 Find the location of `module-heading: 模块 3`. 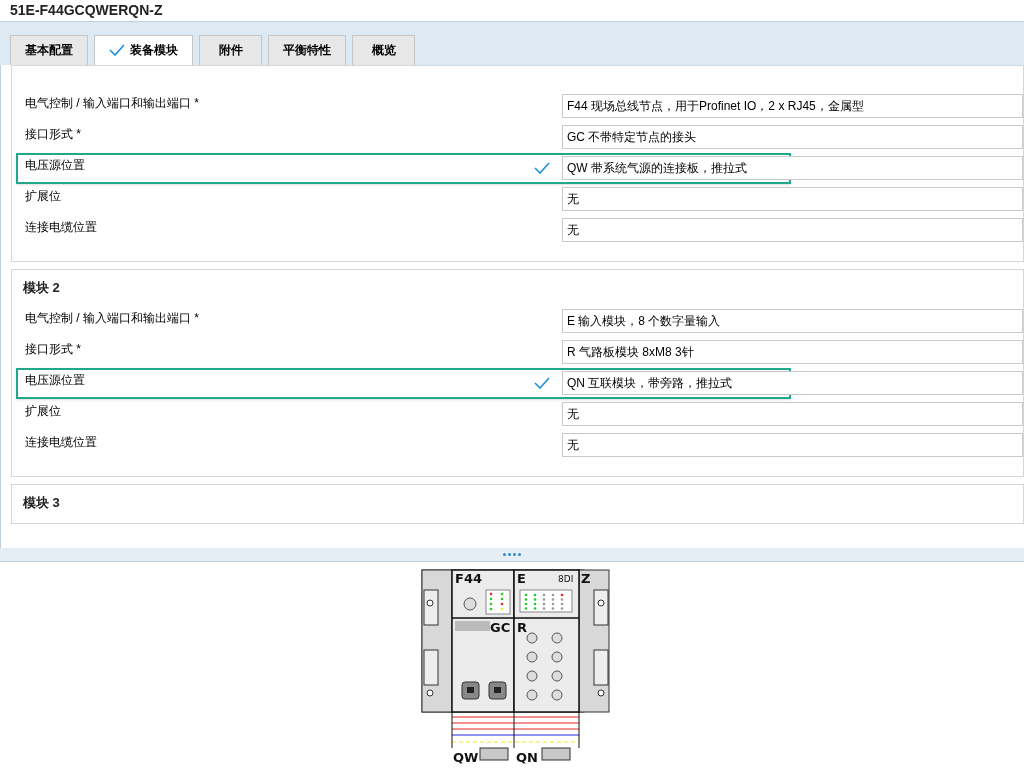

module-heading: 模块 3 is located at coordinates (42, 503).